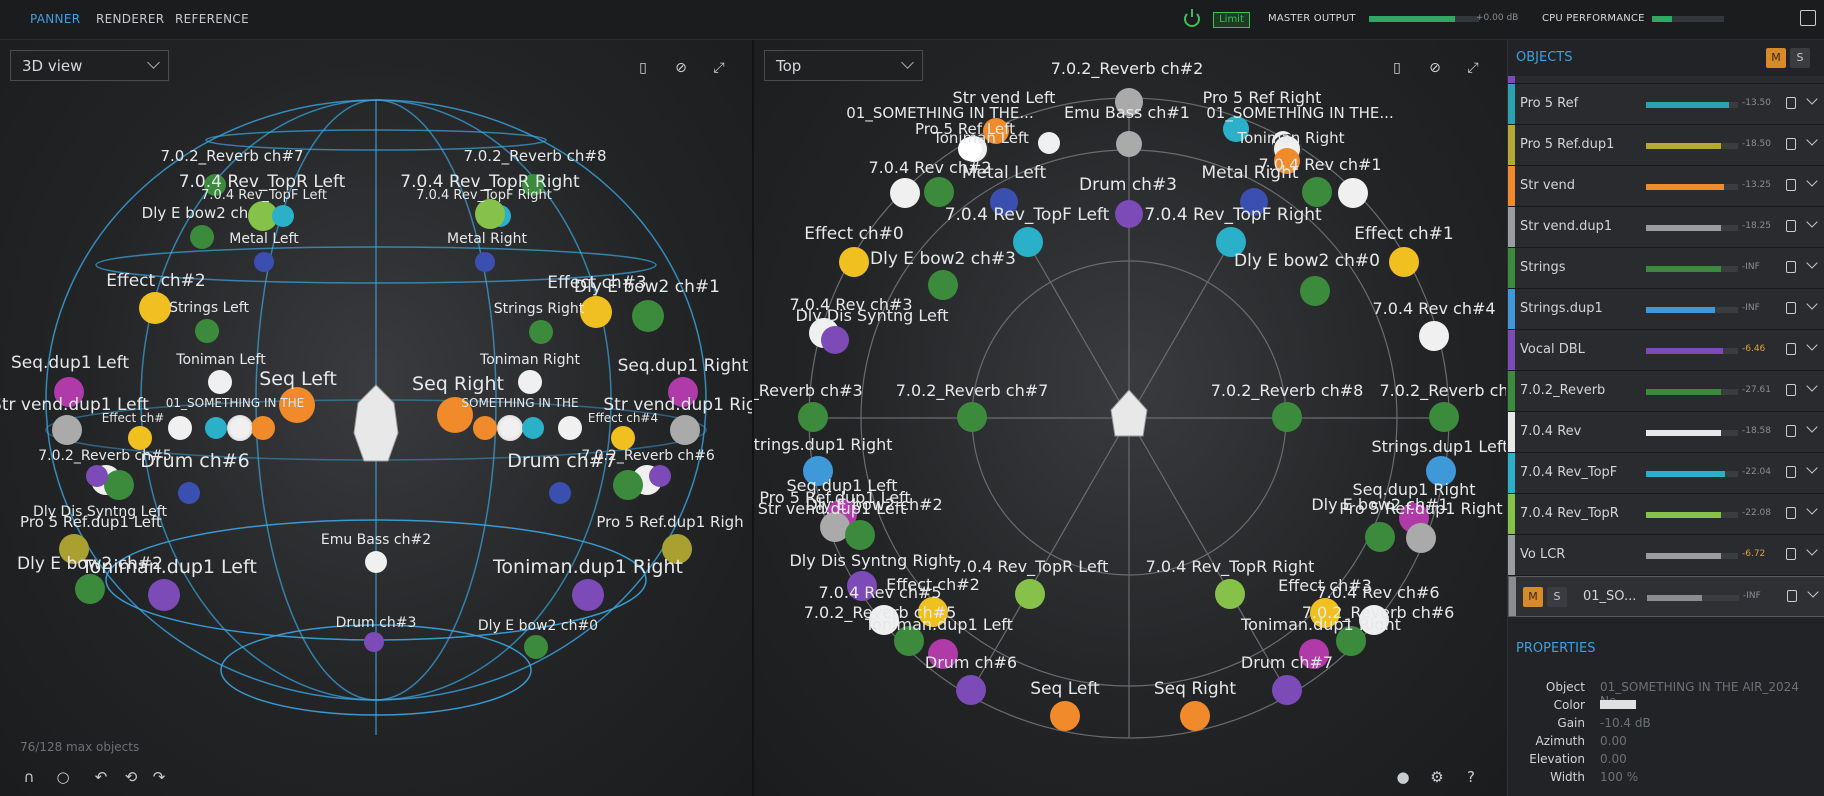 The width and height of the screenshot is (1824, 796). I want to click on popout-icon, so click(1808, 18).